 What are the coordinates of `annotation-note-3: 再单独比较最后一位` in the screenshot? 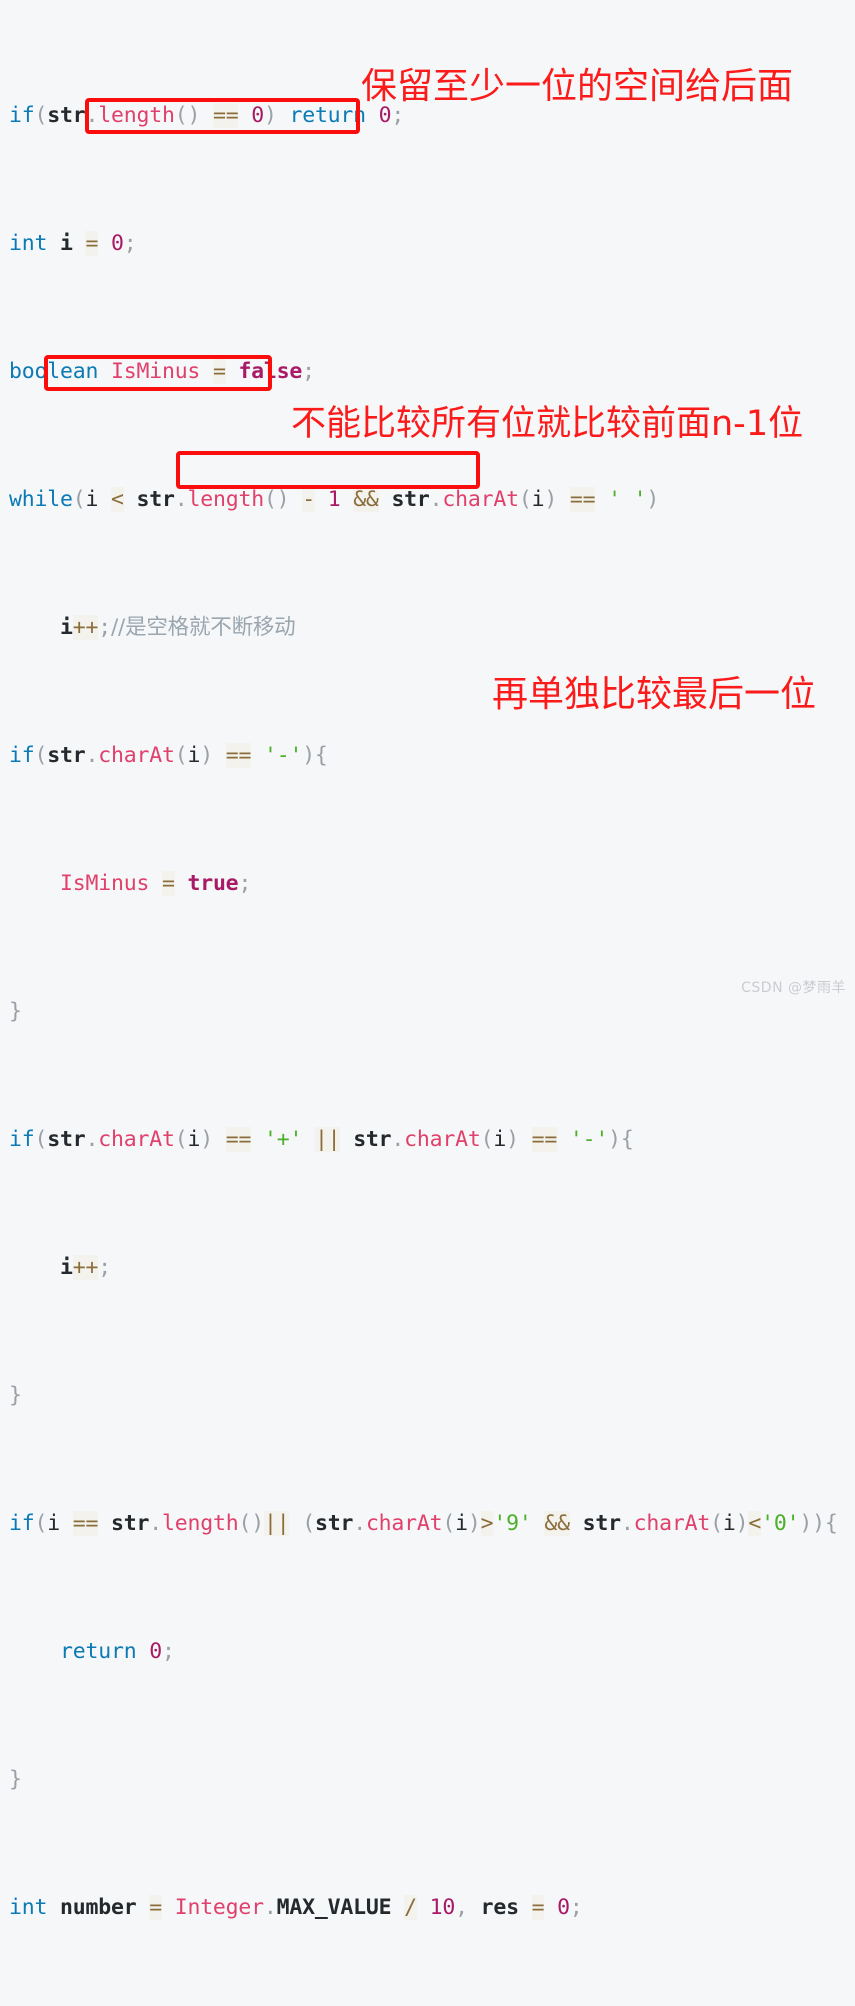 It's located at (654, 694).